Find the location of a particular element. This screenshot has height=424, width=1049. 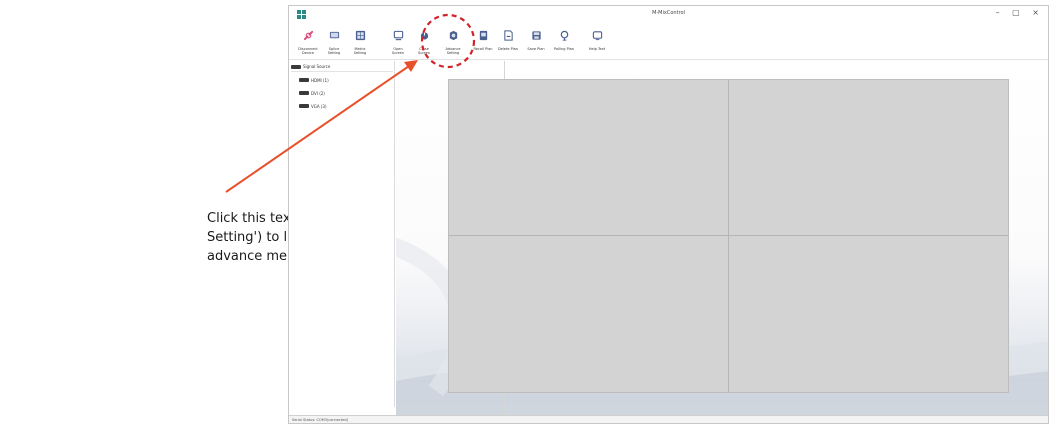

toolbar-label: Help Text is located at coordinates (597, 49).